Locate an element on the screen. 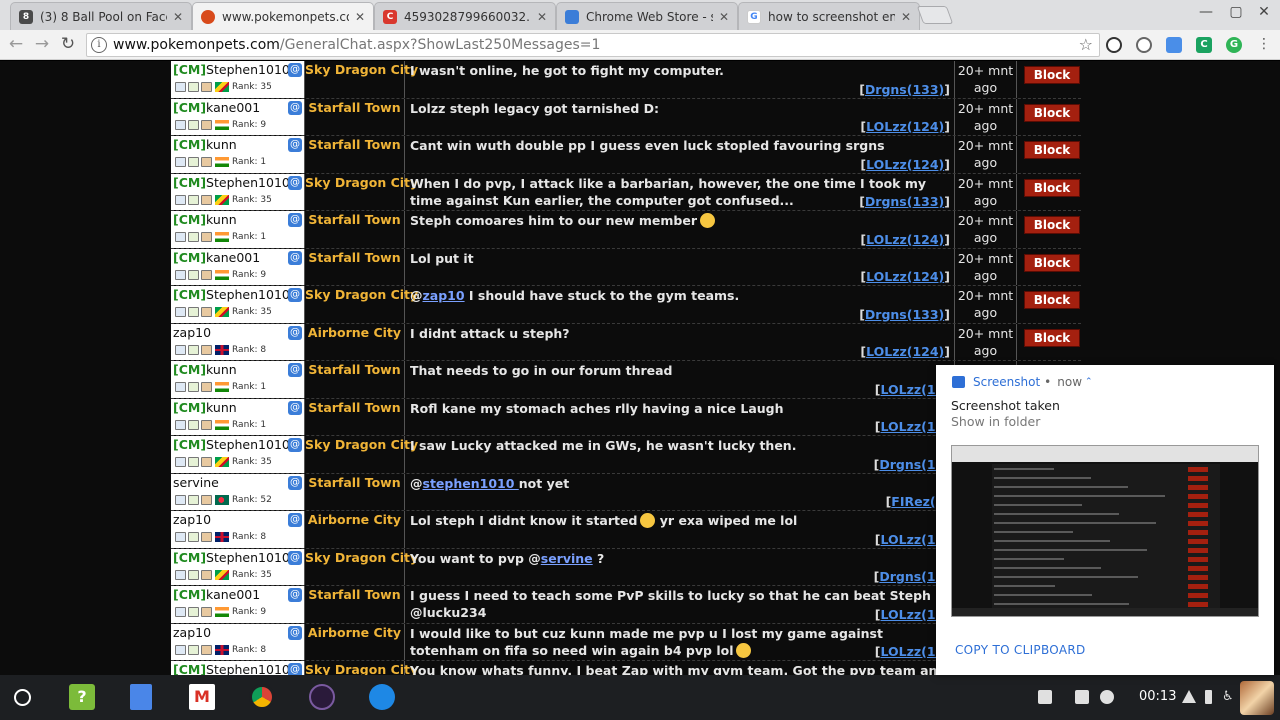  show-in-folder-link: Show in folder is located at coordinates (995, 421).